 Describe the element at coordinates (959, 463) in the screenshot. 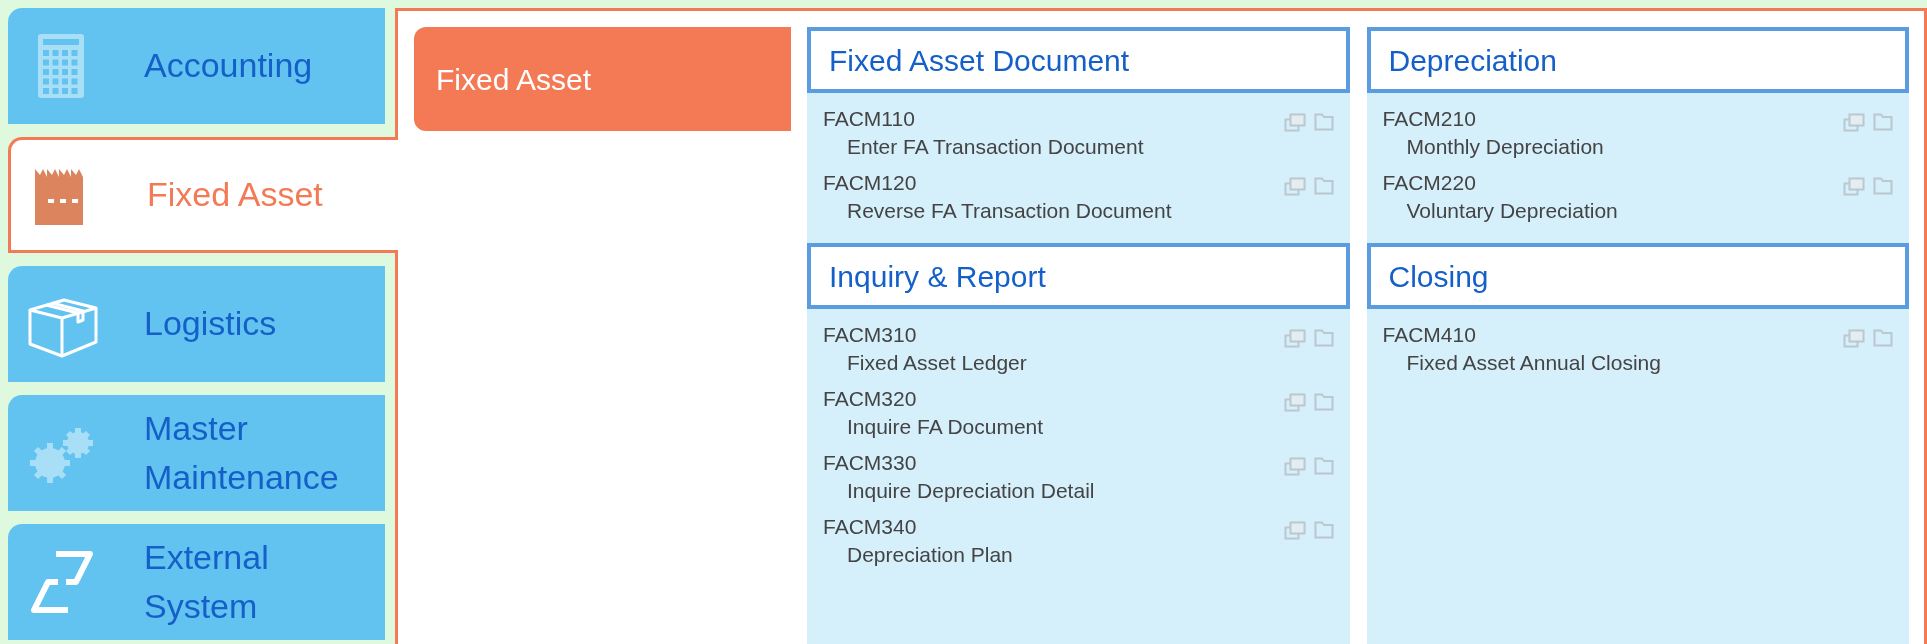

I see `program-code: FACM330` at that location.